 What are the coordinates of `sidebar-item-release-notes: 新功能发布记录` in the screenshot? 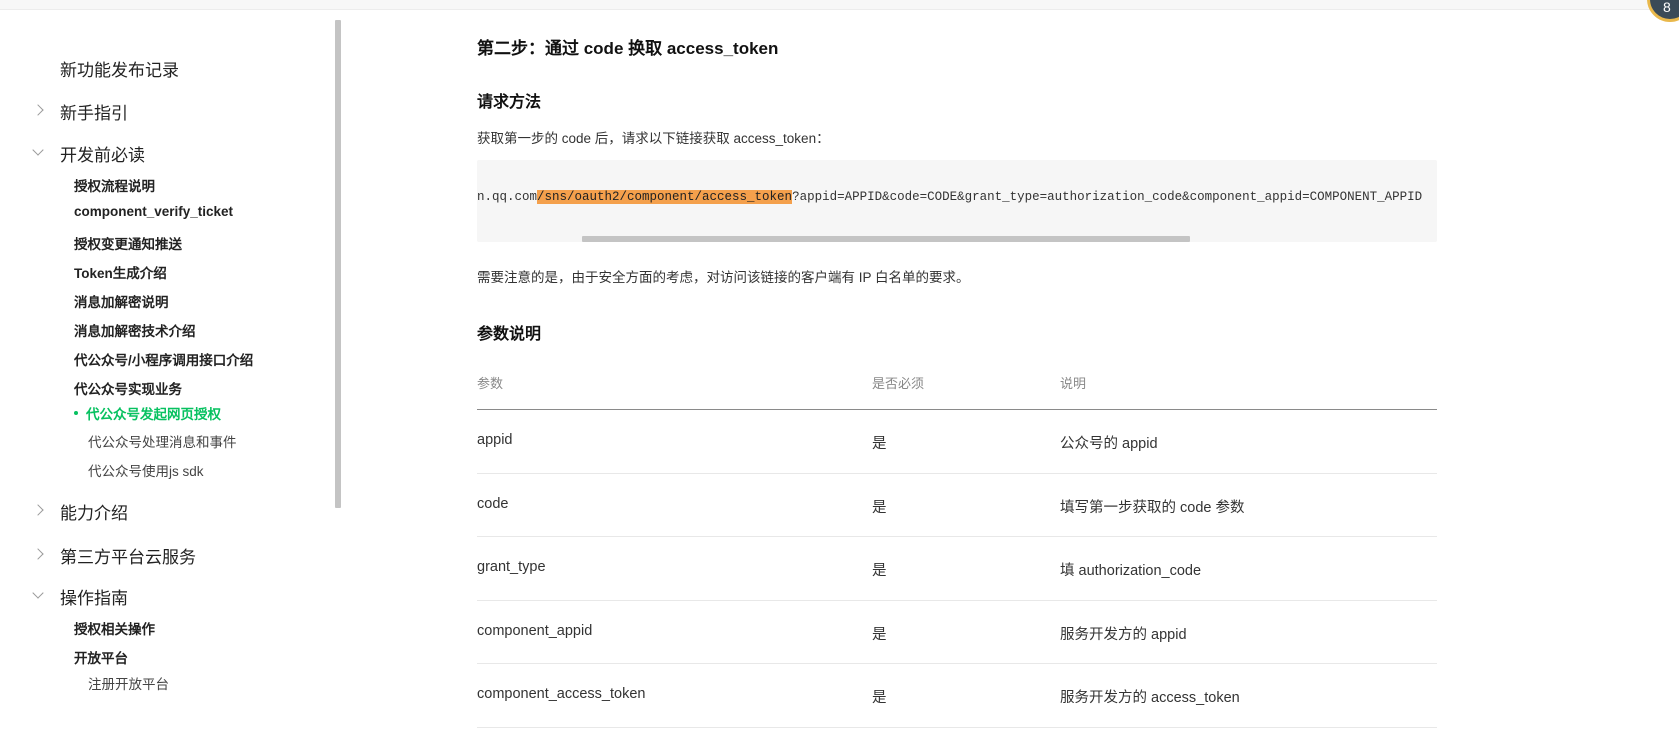 It's located at (119, 68).